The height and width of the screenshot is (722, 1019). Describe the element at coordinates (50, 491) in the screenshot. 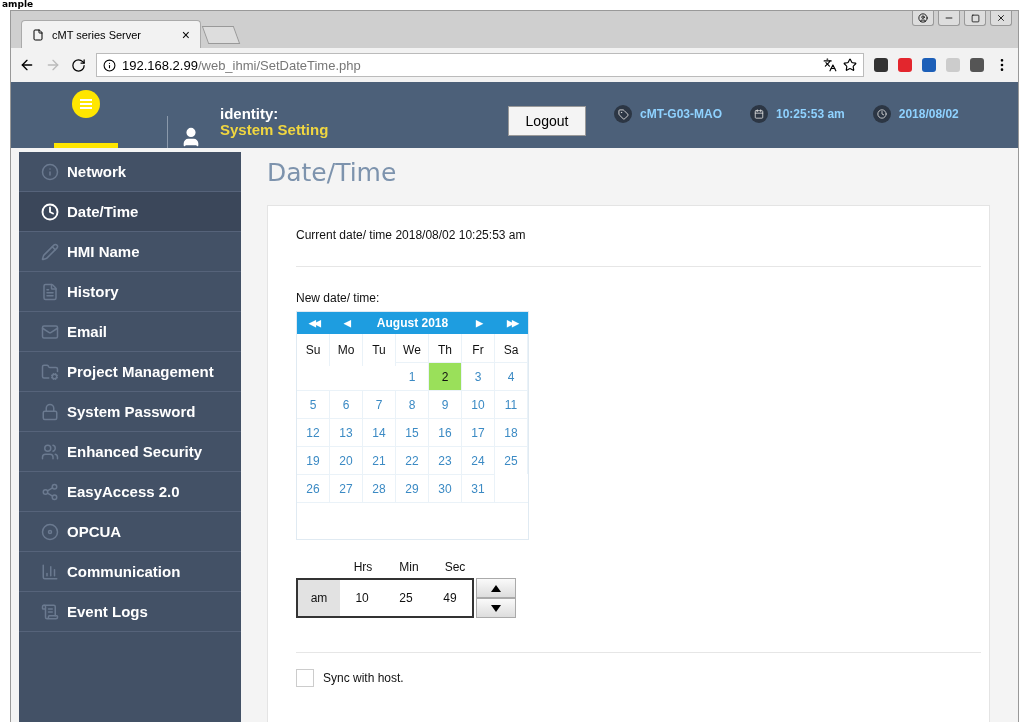

I see `share-icon` at that location.